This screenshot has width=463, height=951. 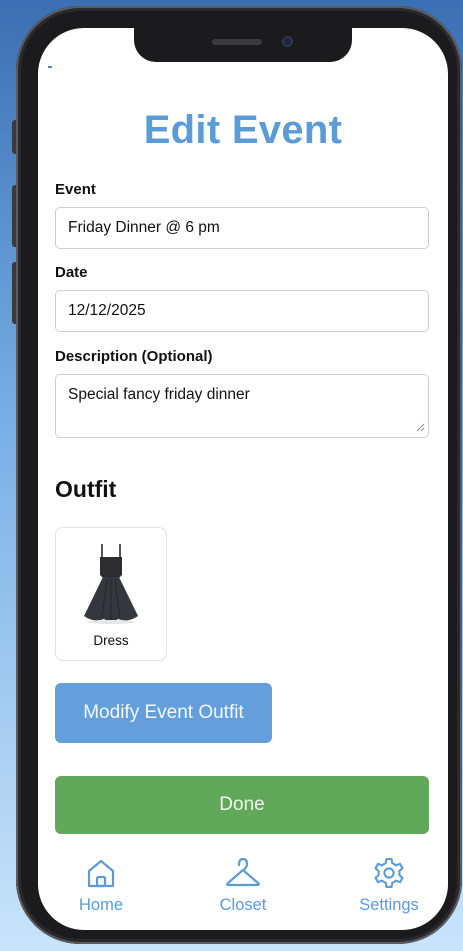 What do you see at coordinates (287, 41) in the screenshot?
I see `front-camera` at bounding box center [287, 41].